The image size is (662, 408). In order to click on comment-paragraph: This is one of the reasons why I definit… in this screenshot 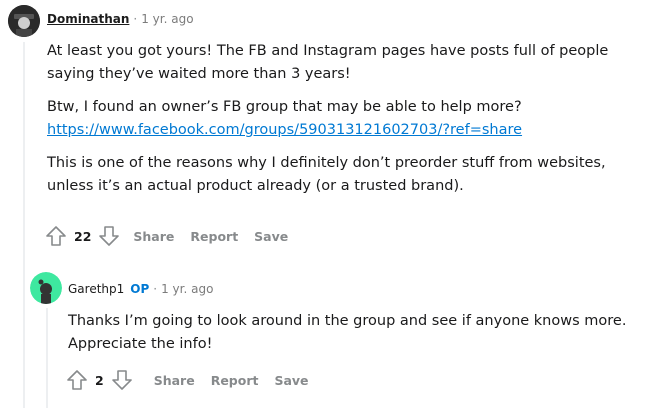, I will do `click(326, 174)`.